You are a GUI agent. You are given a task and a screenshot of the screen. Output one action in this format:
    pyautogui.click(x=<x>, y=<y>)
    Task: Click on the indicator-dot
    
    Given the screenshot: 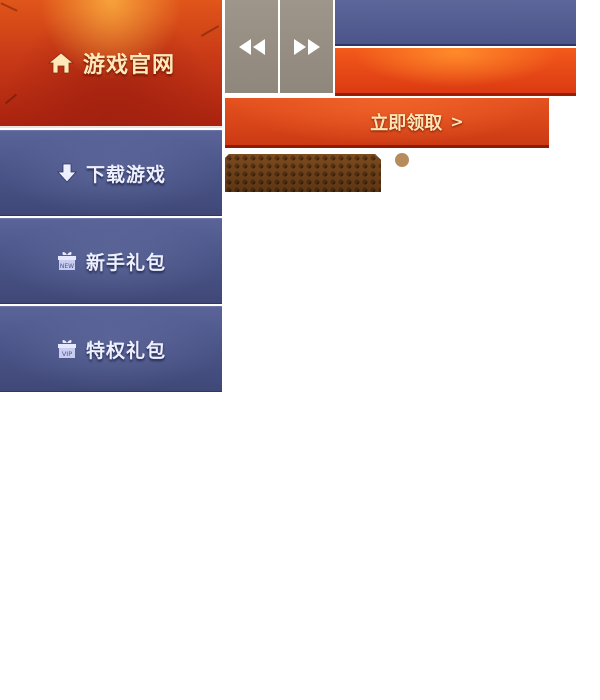 What is the action you would take?
    pyautogui.click(x=402, y=160)
    